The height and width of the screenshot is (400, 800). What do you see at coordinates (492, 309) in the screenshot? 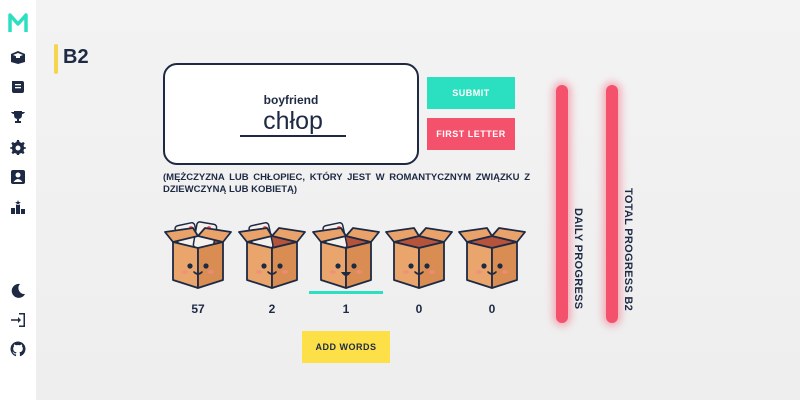
I see `box-count-5: 0` at bounding box center [492, 309].